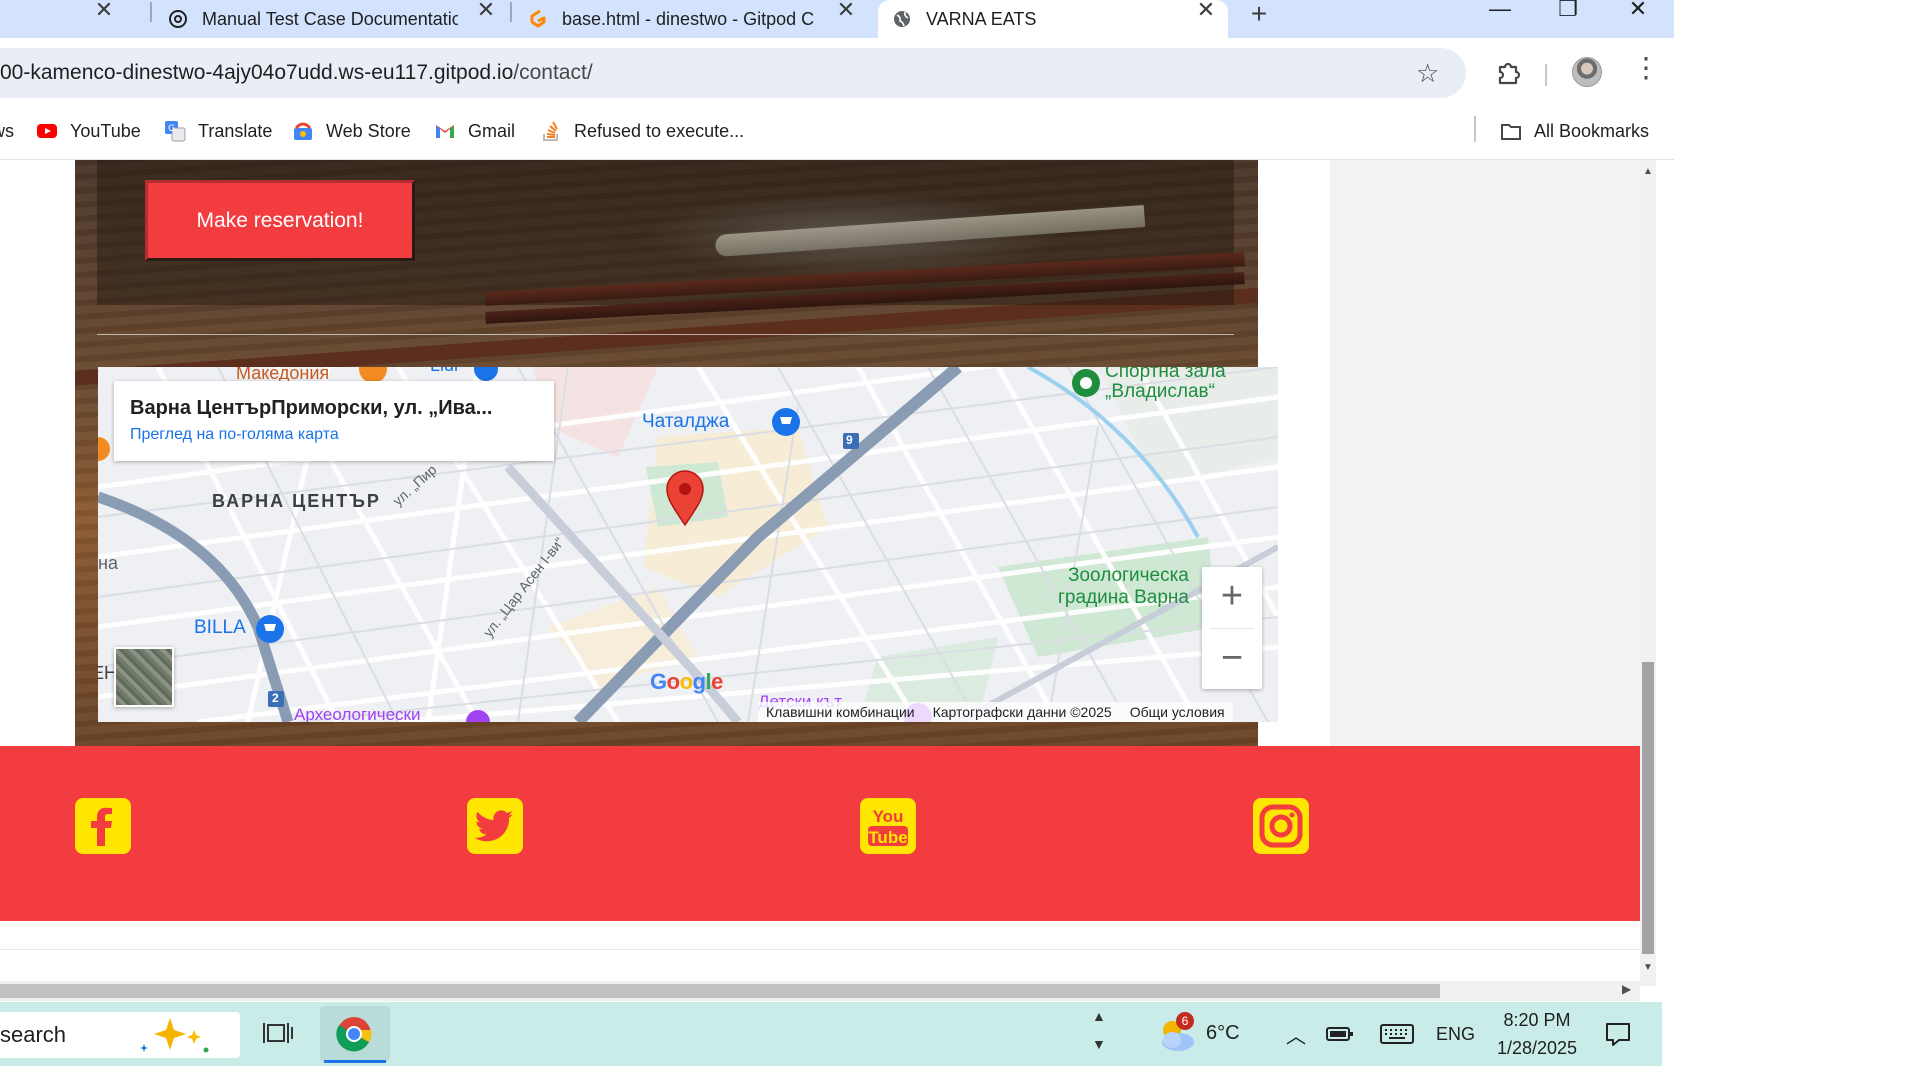  I want to click on battery-icon, so click(1340, 1034).